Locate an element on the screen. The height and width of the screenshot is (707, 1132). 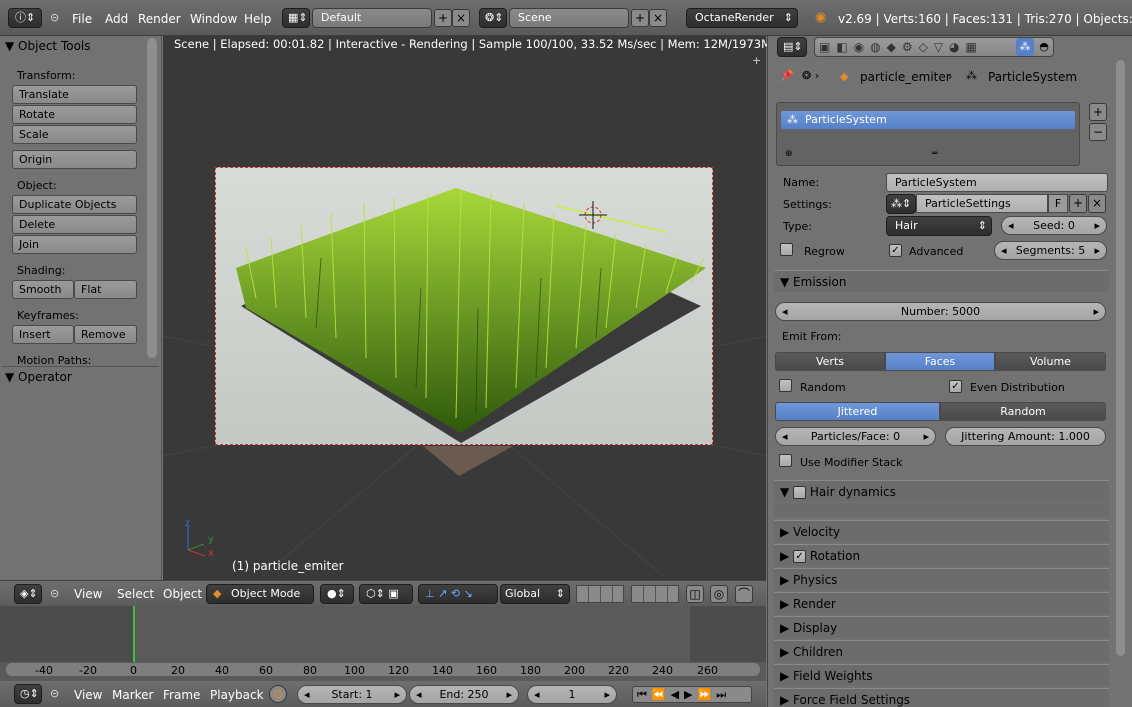
menu-add: Add is located at coordinates (116, 19).